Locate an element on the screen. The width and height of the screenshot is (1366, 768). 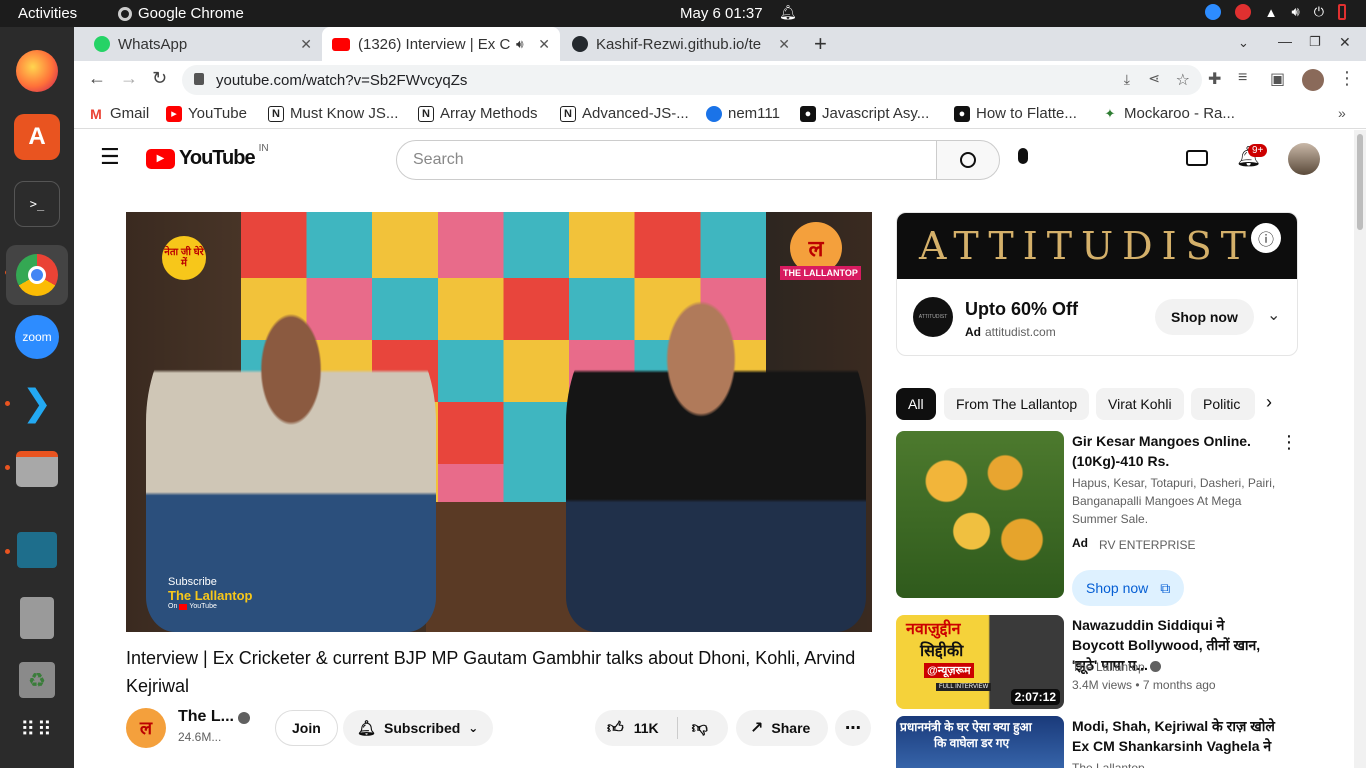
chrome-launcher is located at coordinates (37, 275).